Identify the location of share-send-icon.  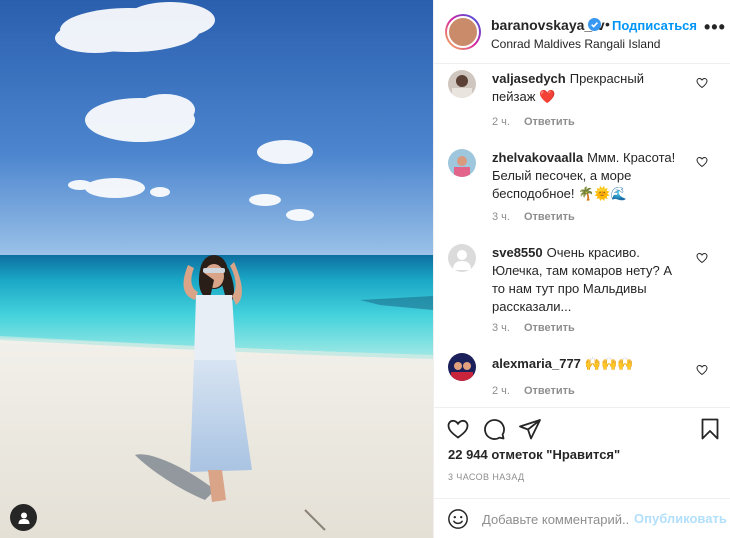
(530, 429).